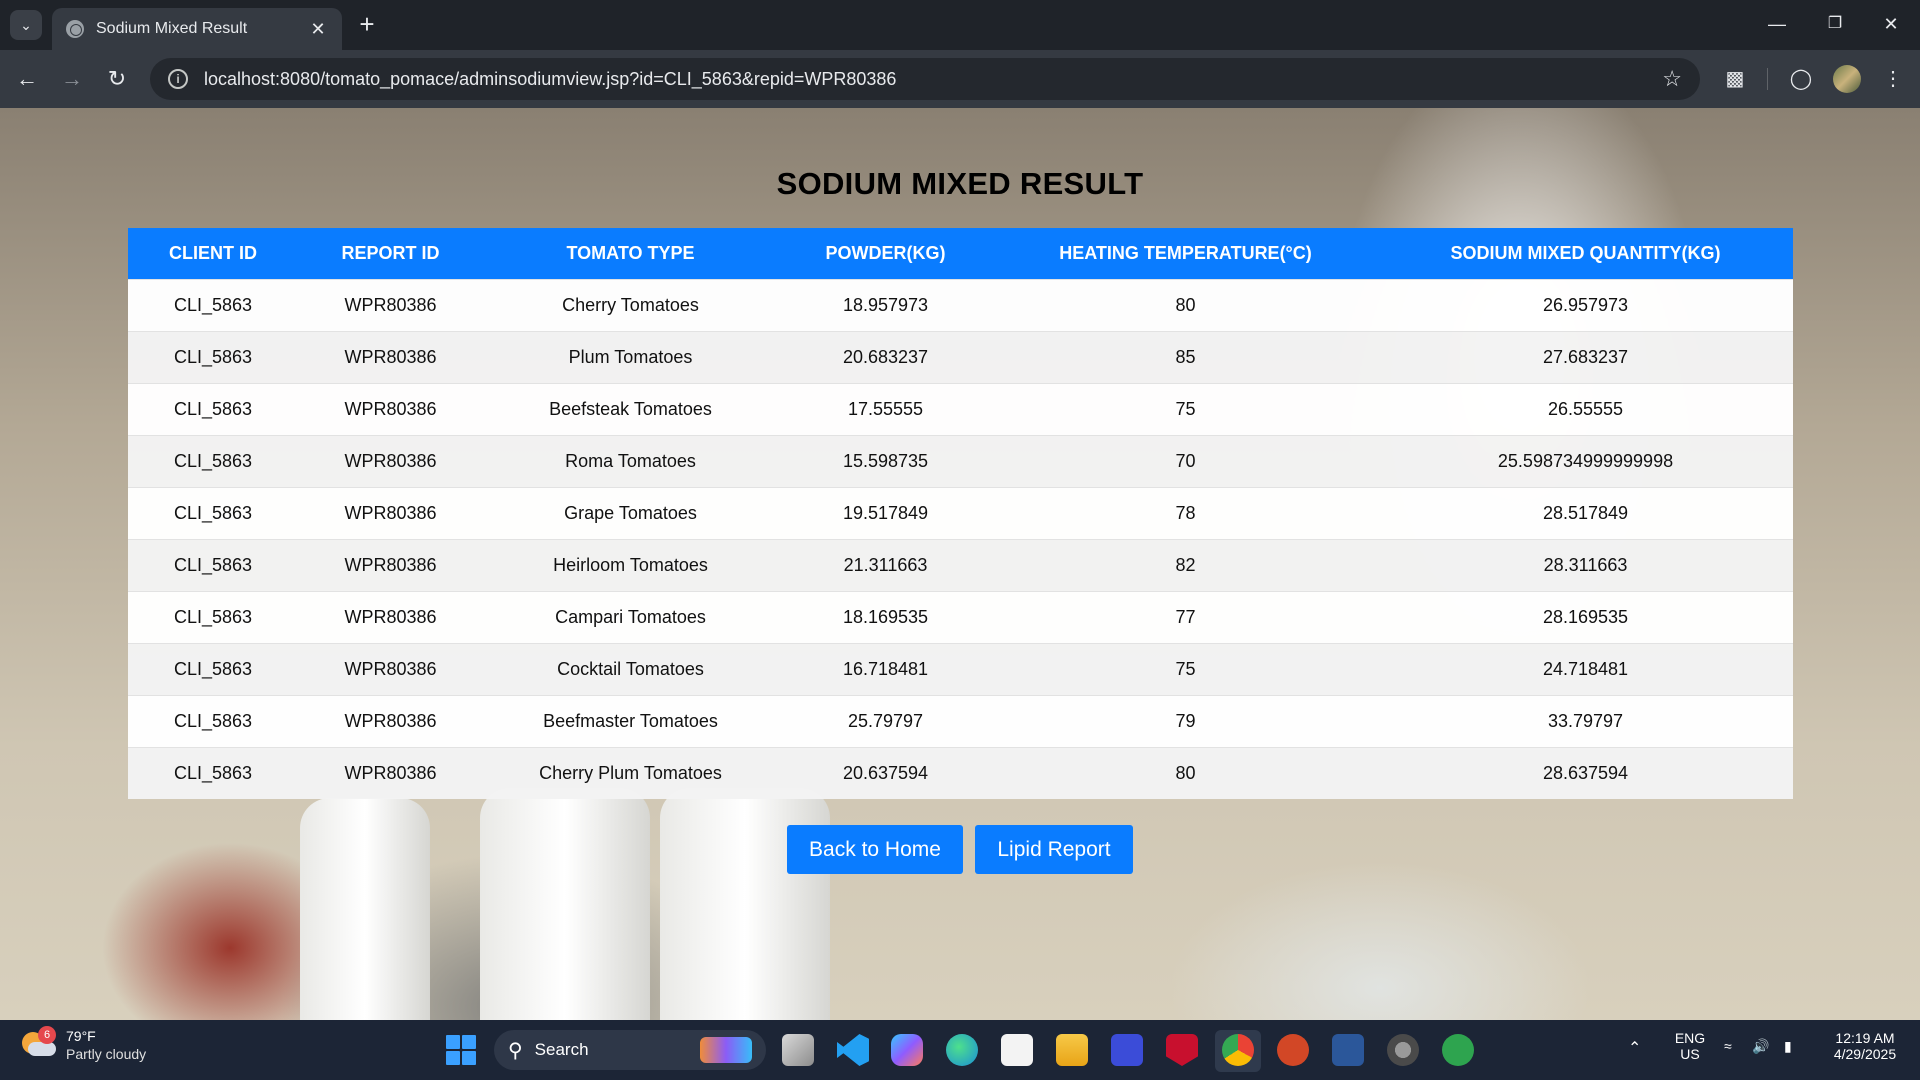 Image resolution: width=1920 pixels, height=1080 pixels. I want to click on cell-heating-temperature: 75, so click(1185, 408).